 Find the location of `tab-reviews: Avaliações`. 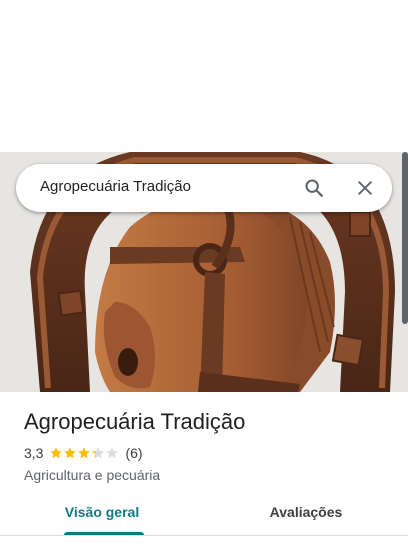

tab-reviews: Avaliações is located at coordinates (306, 514).